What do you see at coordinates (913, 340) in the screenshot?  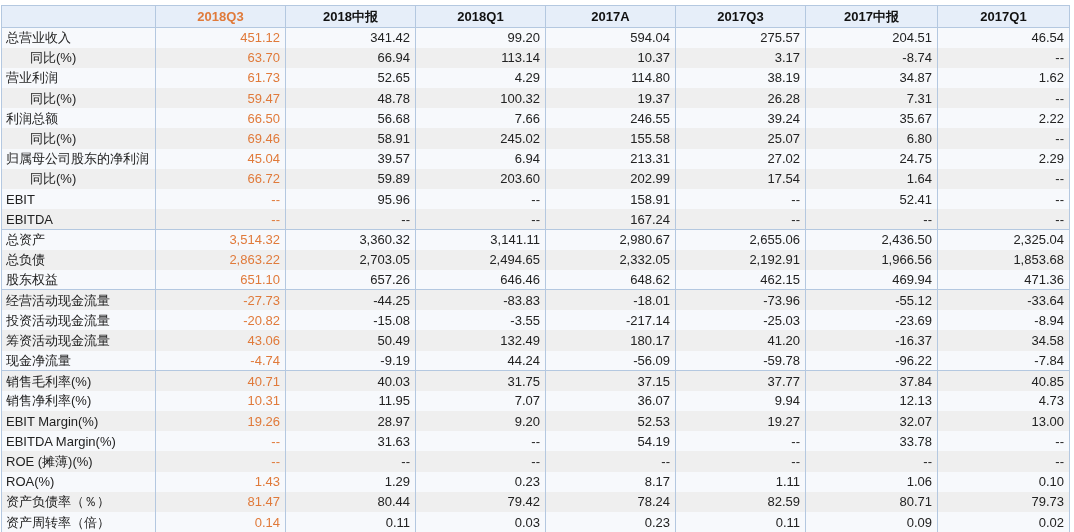 I see `table-cell: -16.37` at bounding box center [913, 340].